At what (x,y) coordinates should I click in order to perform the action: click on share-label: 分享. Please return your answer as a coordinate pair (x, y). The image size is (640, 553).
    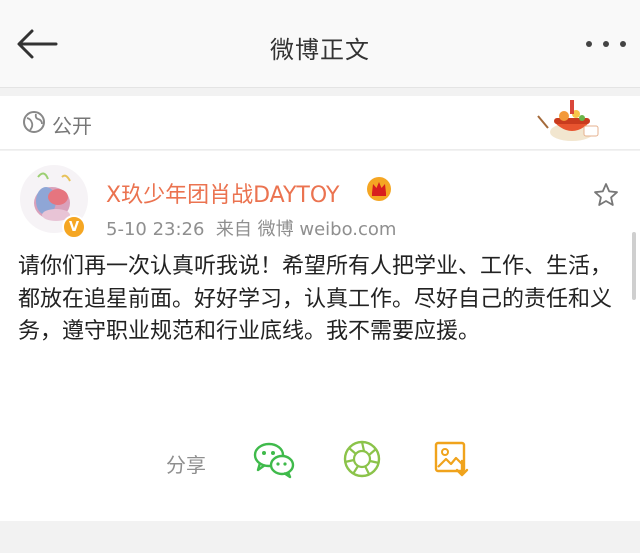
    Looking at the image, I should click on (186, 465).